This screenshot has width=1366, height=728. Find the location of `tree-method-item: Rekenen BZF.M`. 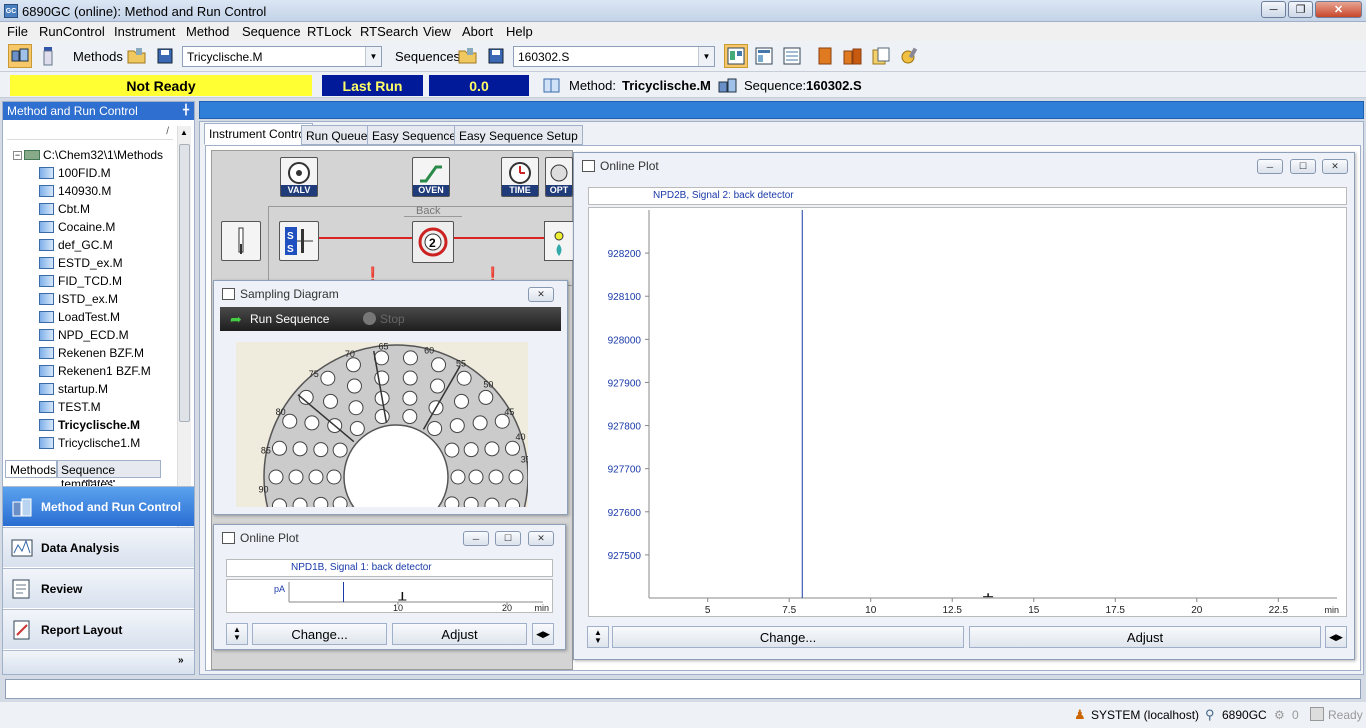

tree-method-item: Rekenen BZF.M is located at coordinates (91, 353).